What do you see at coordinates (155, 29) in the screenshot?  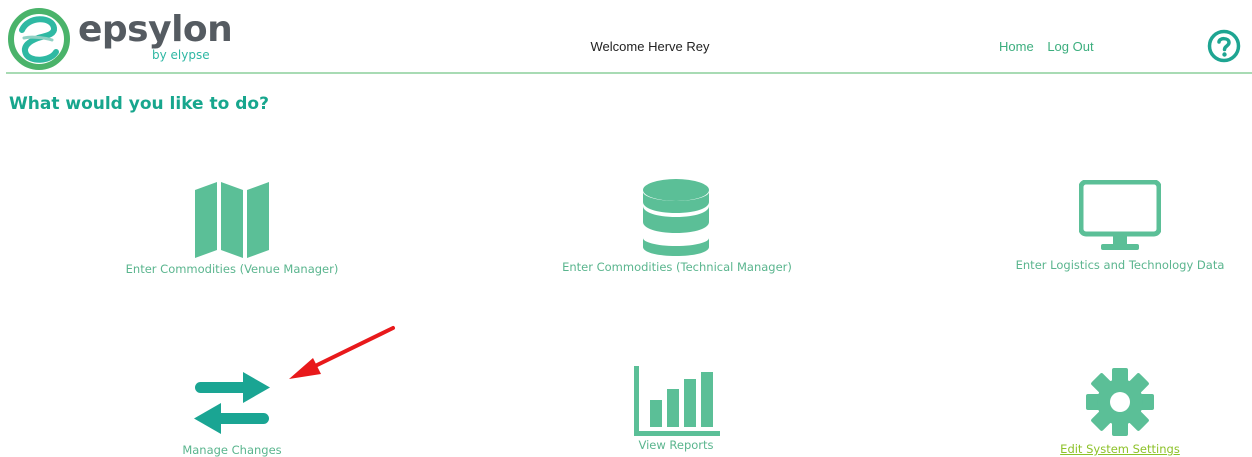 I see `logo-wordmark: epsylon` at bounding box center [155, 29].